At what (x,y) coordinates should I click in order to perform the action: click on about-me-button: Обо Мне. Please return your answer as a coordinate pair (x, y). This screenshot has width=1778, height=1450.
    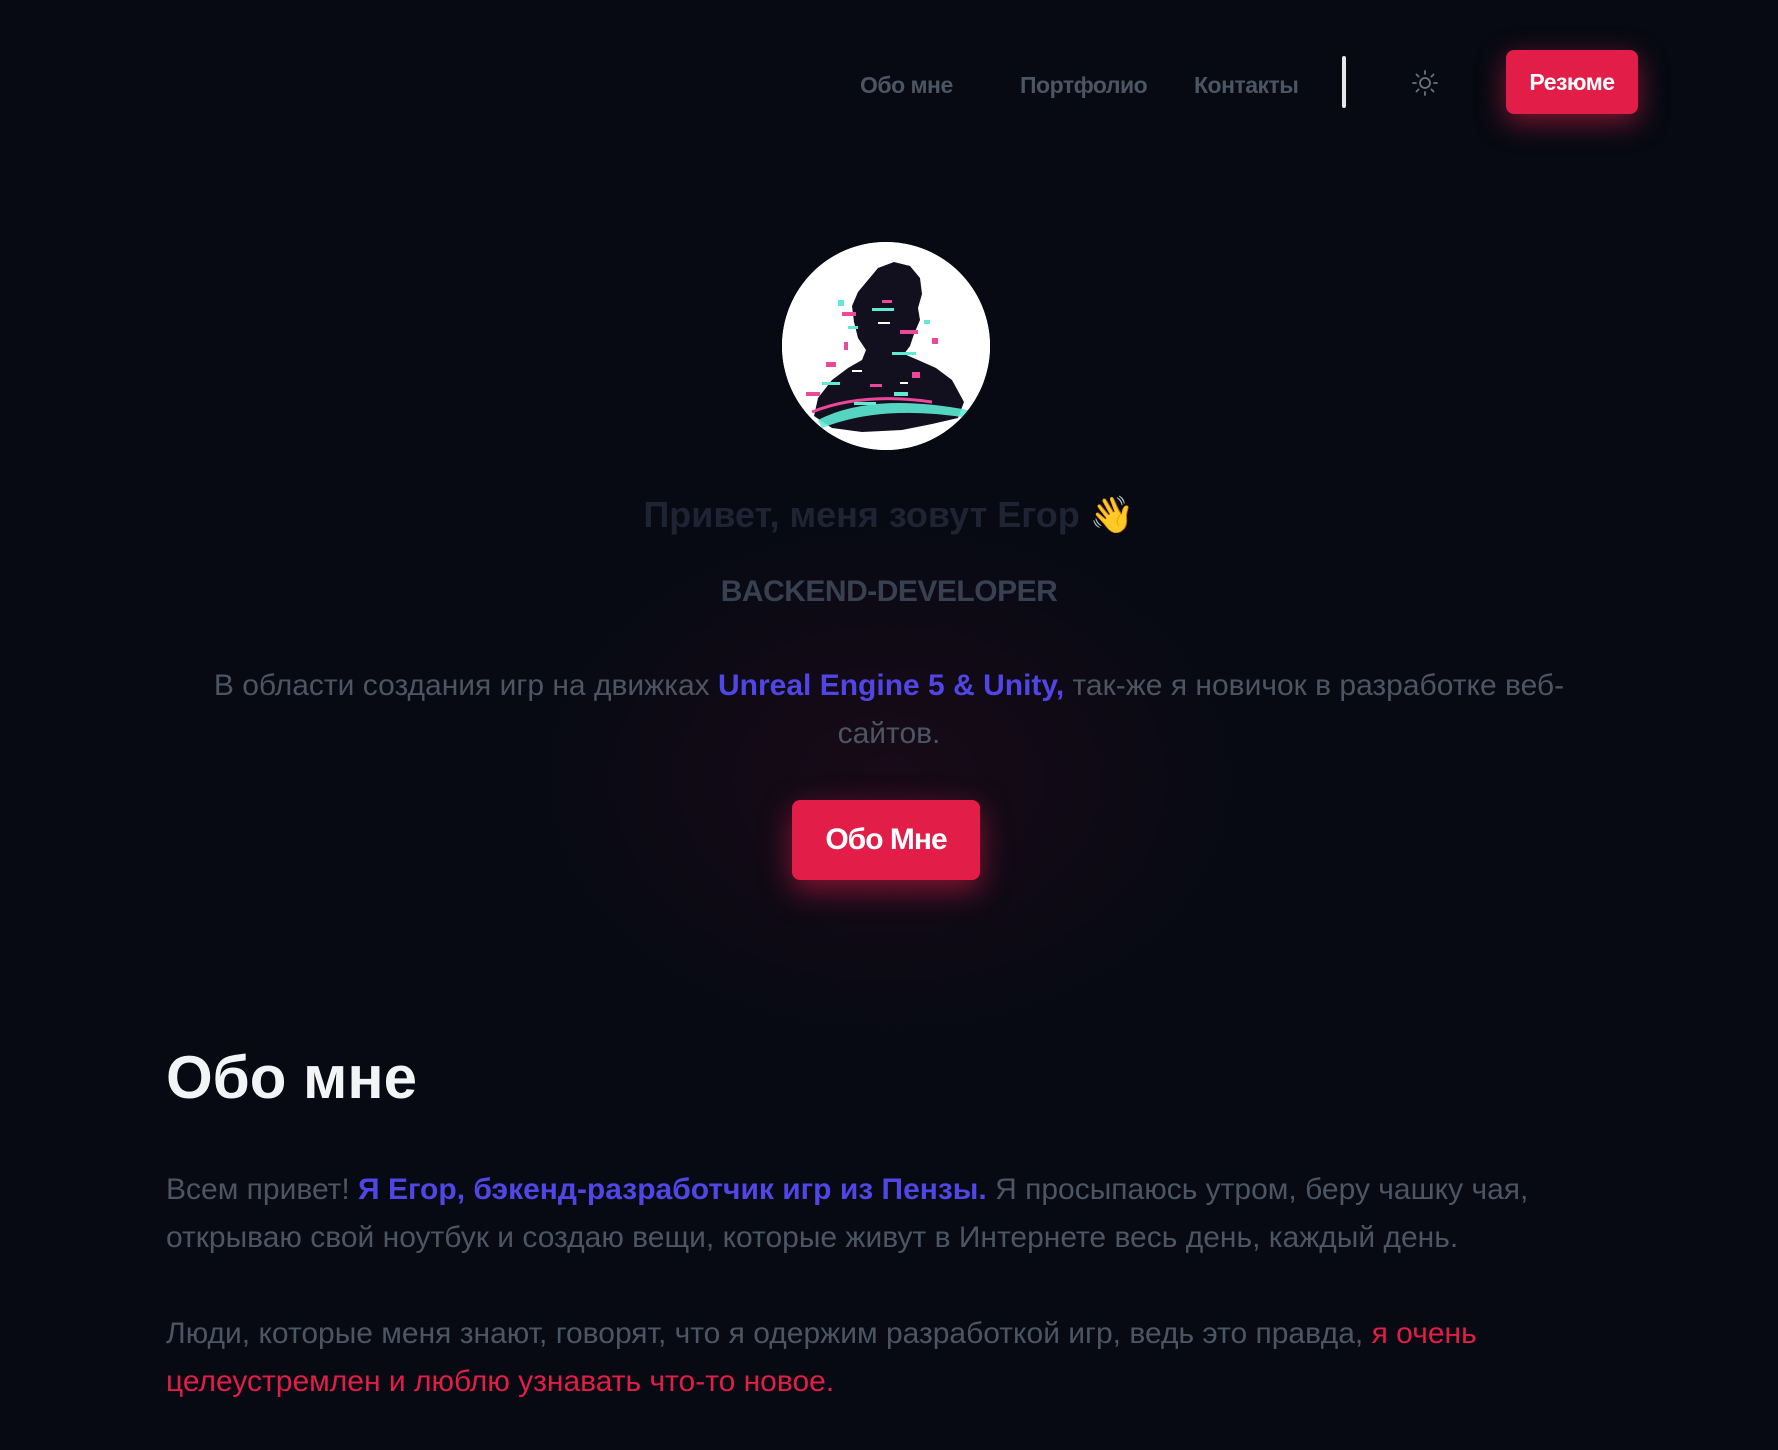
    Looking at the image, I should click on (886, 840).